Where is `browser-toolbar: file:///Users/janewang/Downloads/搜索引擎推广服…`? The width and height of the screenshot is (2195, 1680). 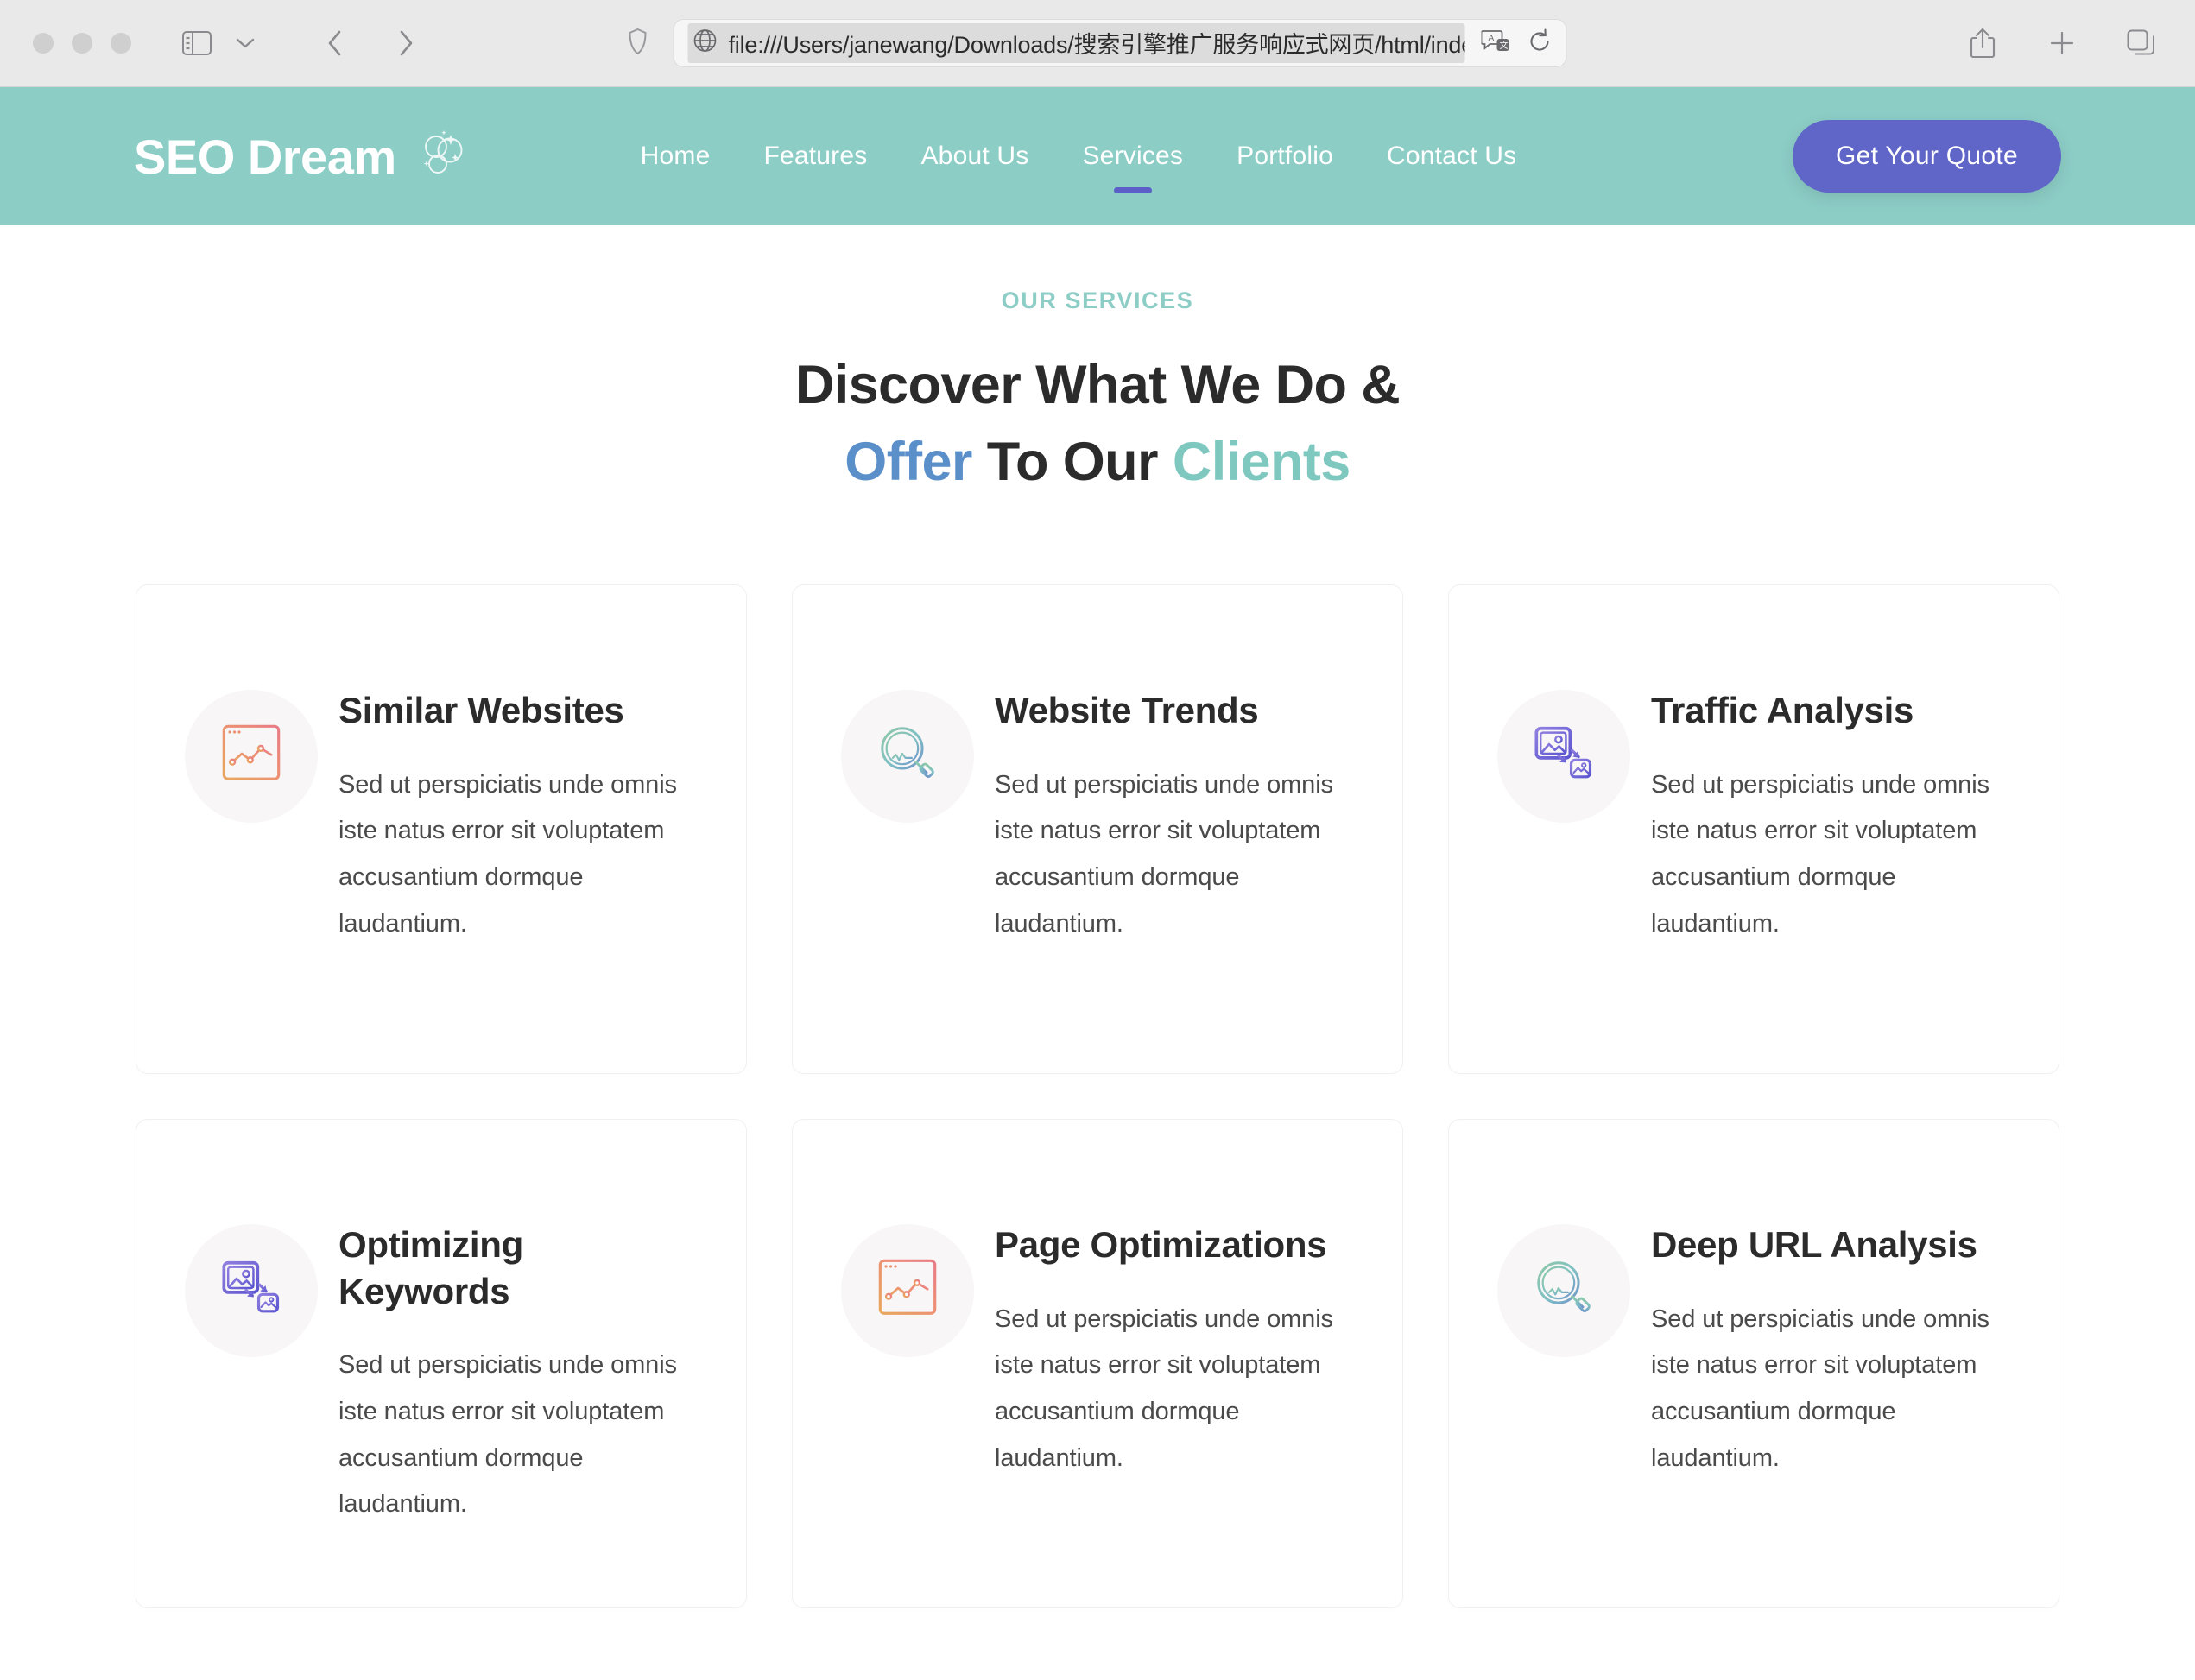
browser-toolbar: file:///Users/janewang/Downloads/搜索引擎推广服… is located at coordinates (1097, 43).